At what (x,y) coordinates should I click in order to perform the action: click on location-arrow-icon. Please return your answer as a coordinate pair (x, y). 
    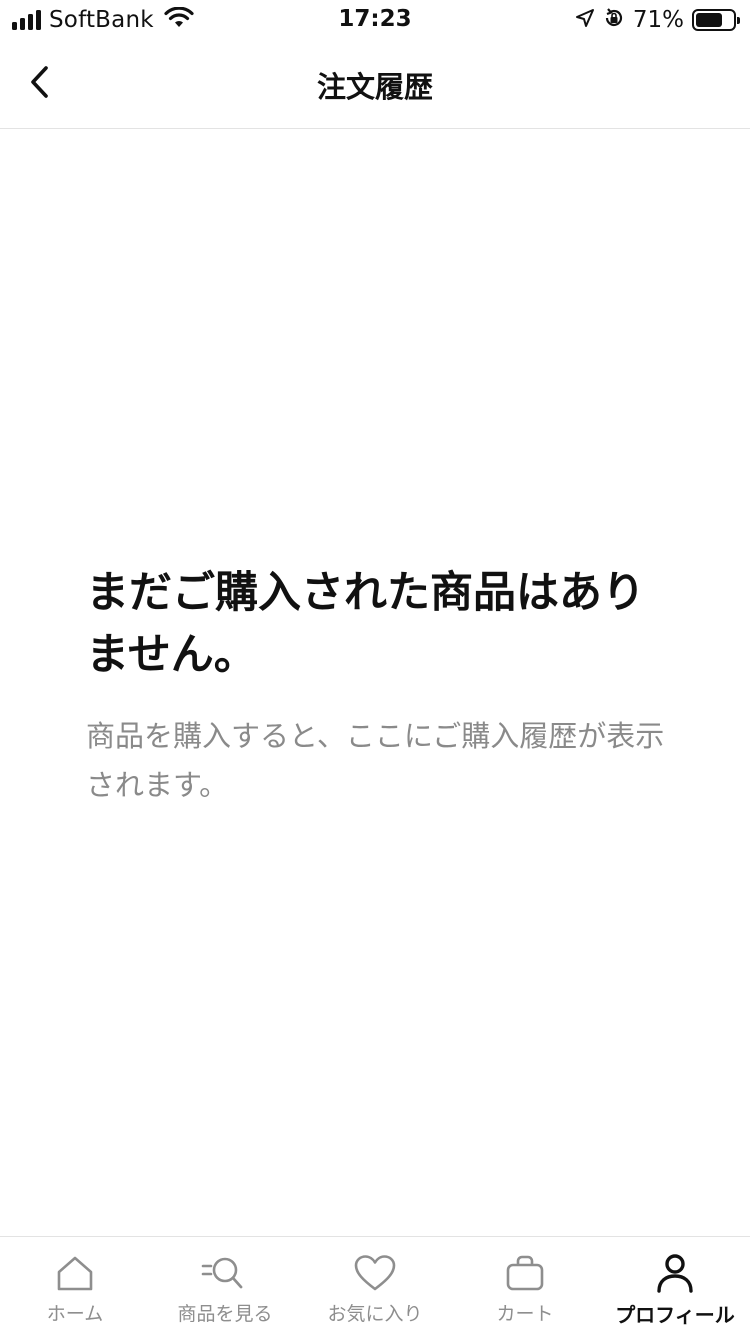
    Looking at the image, I should click on (585, 20).